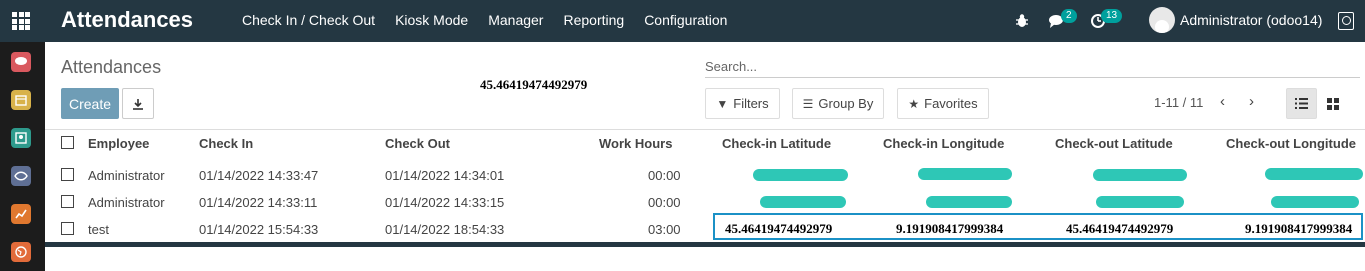 The image size is (1365, 271). Describe the element at coordinates (21, 100) in the screenshot. I see `calendar-app-icon` at that location.